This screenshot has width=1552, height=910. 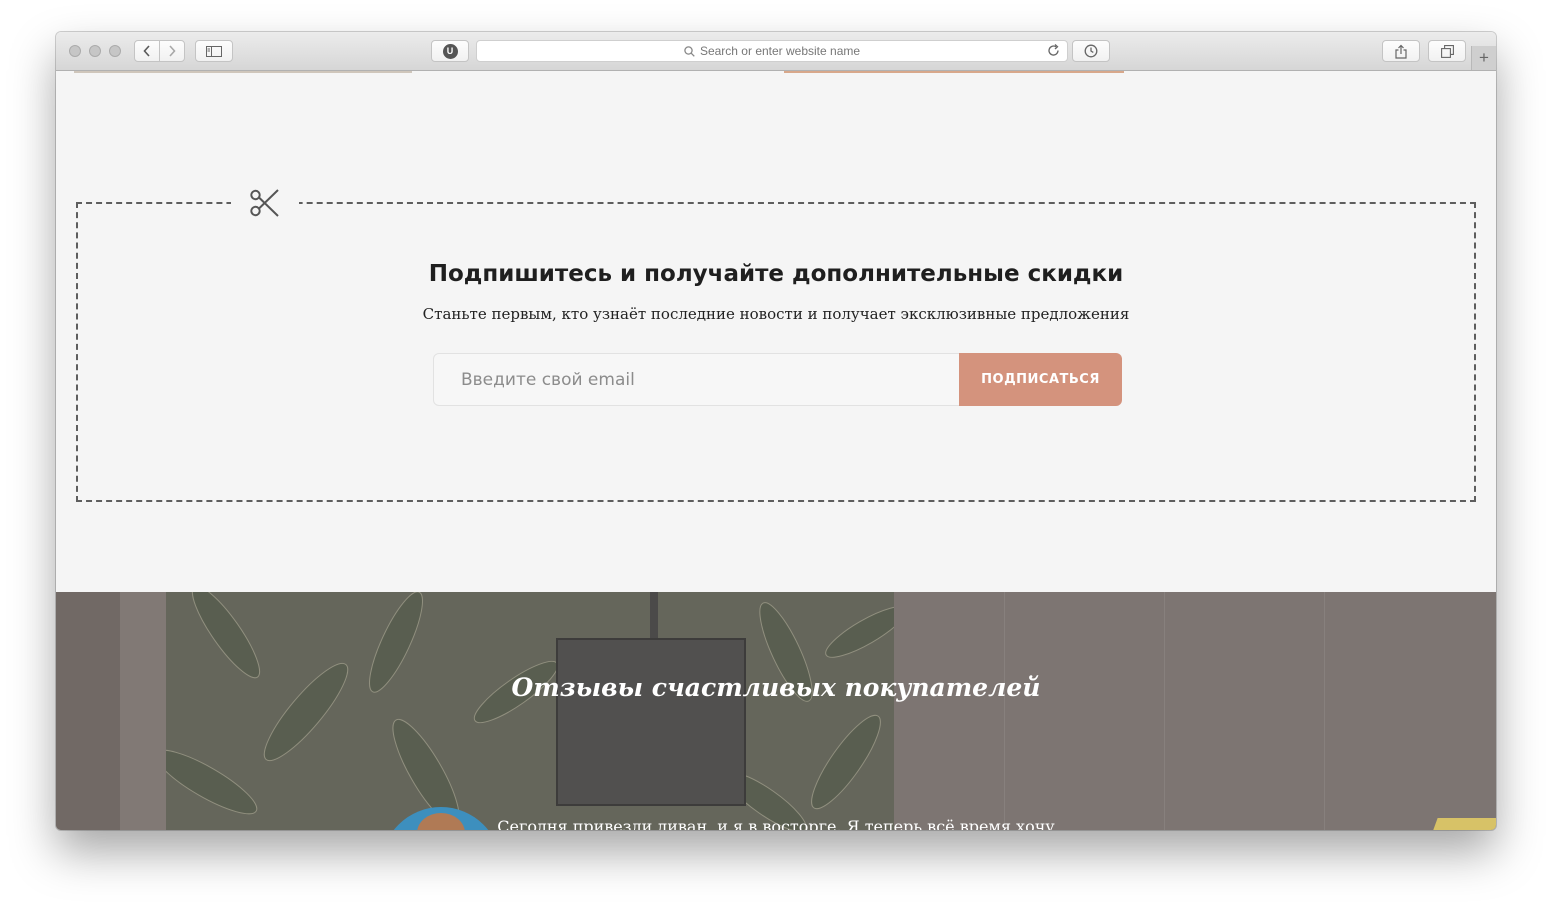 What do you see at coordinates (75, 51) in the screenshot?
I see `close-window-button` at bounding box center [75, 51].